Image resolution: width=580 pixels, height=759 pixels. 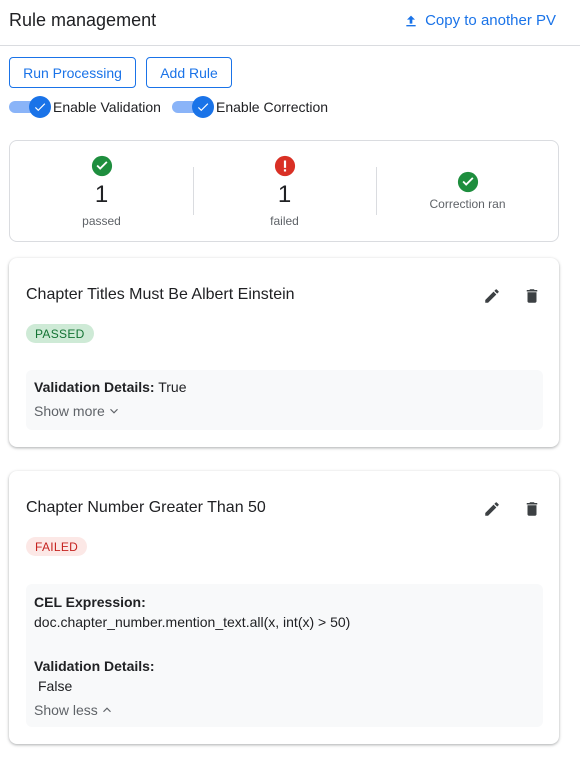 I want to click on passed-stat: 1 passed, so click(x=101, y=191).